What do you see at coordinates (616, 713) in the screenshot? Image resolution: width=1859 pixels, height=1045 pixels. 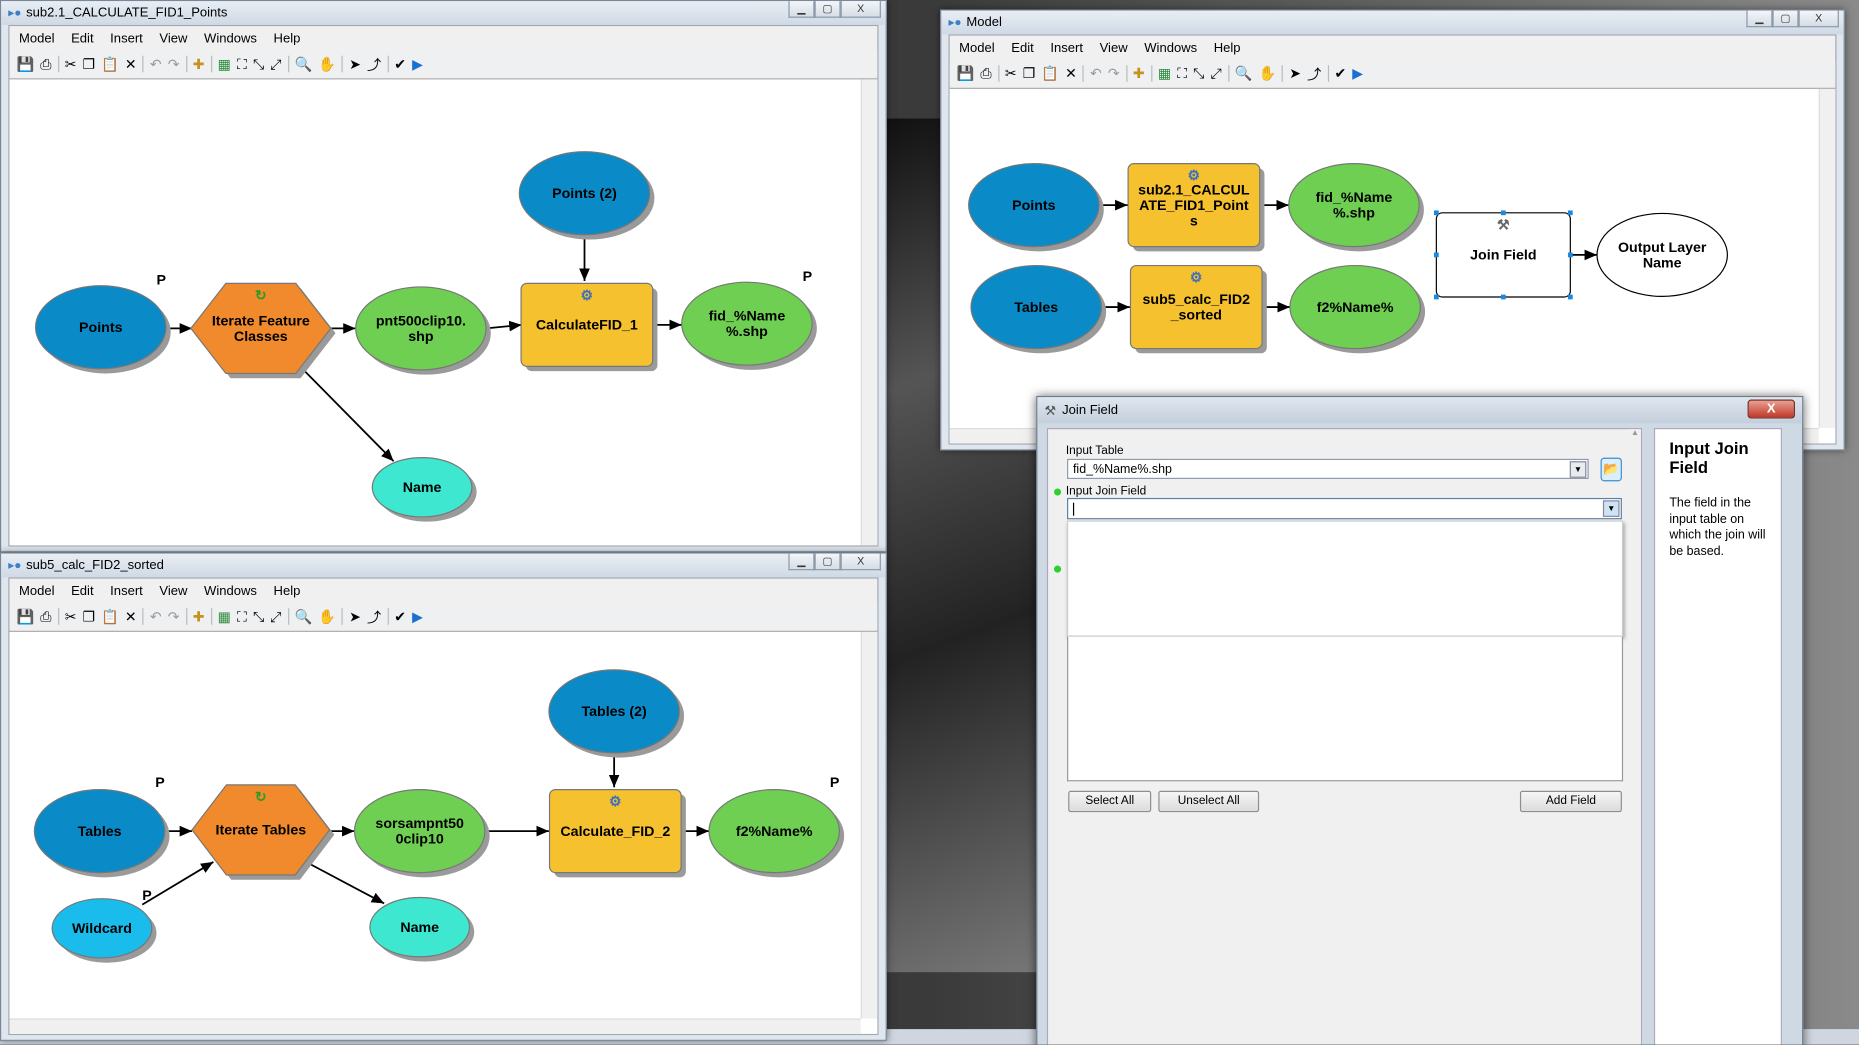 I see `node-tables2: Tables (2)` at bounding box center [616, 713].